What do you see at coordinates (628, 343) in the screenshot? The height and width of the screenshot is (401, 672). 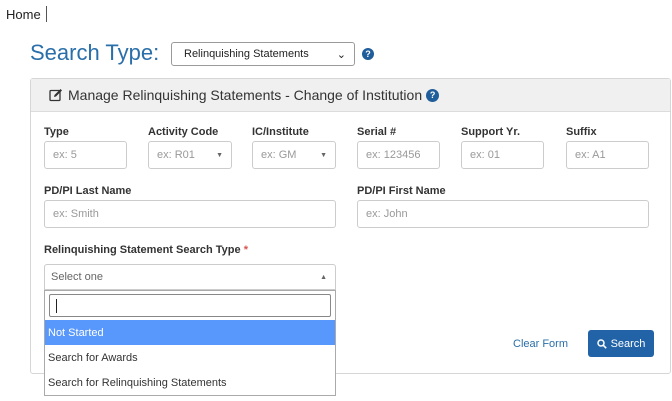 I see `search-button-label: Search` at bounding box center [628, 343].